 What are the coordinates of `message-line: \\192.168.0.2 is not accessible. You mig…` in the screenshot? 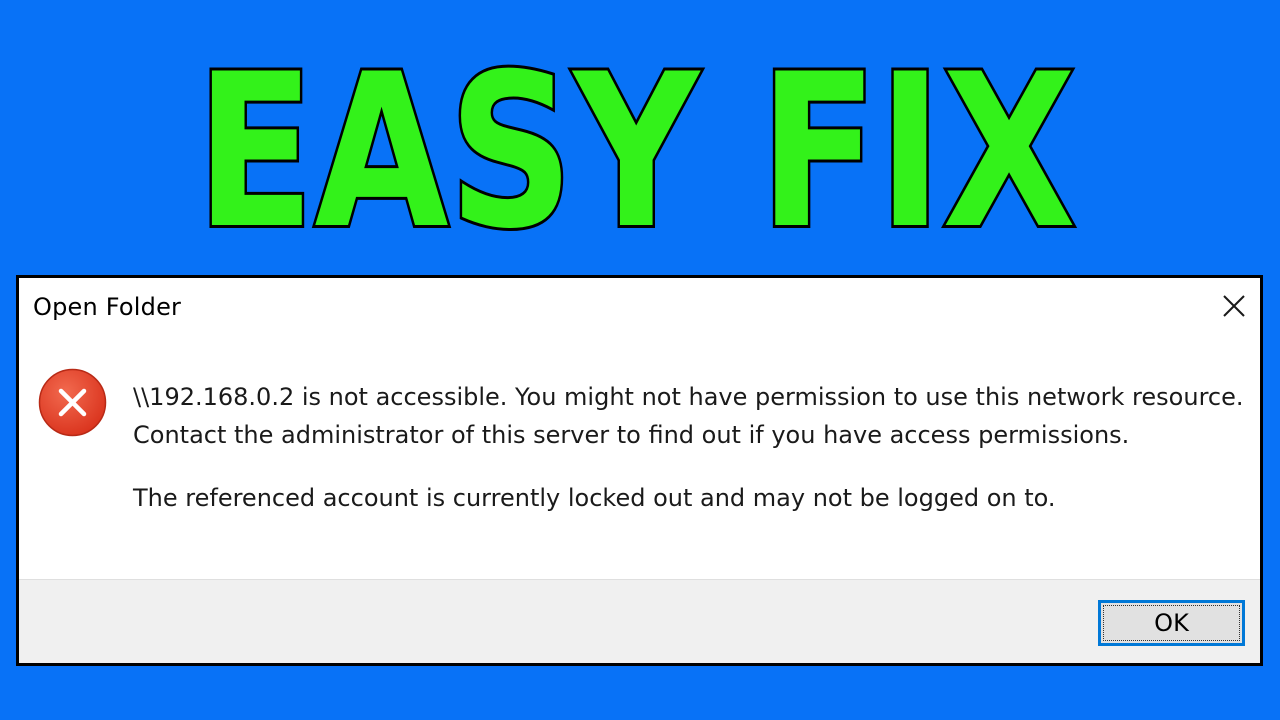 It's located at (688, 397).